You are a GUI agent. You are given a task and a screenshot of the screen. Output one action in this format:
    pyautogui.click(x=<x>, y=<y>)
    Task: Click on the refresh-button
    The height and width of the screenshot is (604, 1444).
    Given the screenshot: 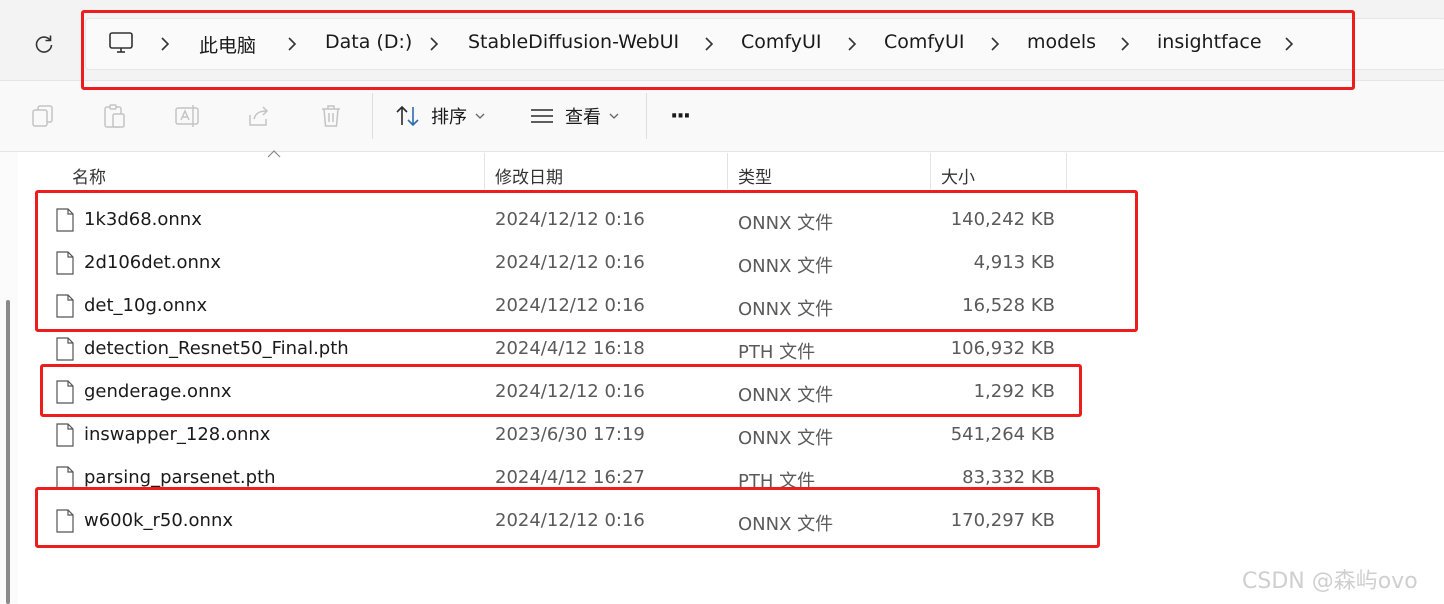 What is the action you would take?
    pyautogui.click(x=44, y=44)
    